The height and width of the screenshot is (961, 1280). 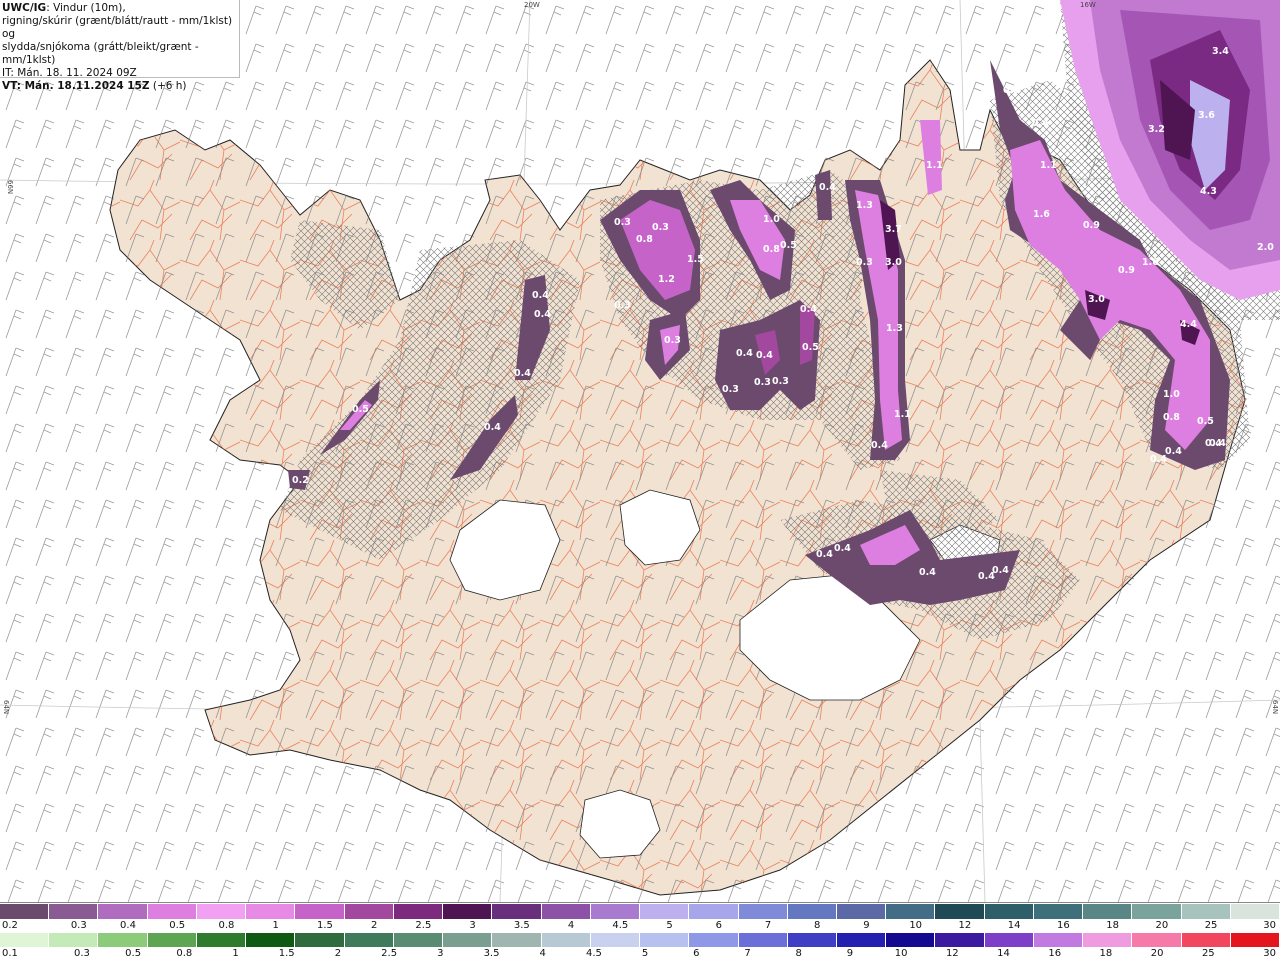 I want to click on snow-legend-tick: 0.4, so click(x=128, y=925).